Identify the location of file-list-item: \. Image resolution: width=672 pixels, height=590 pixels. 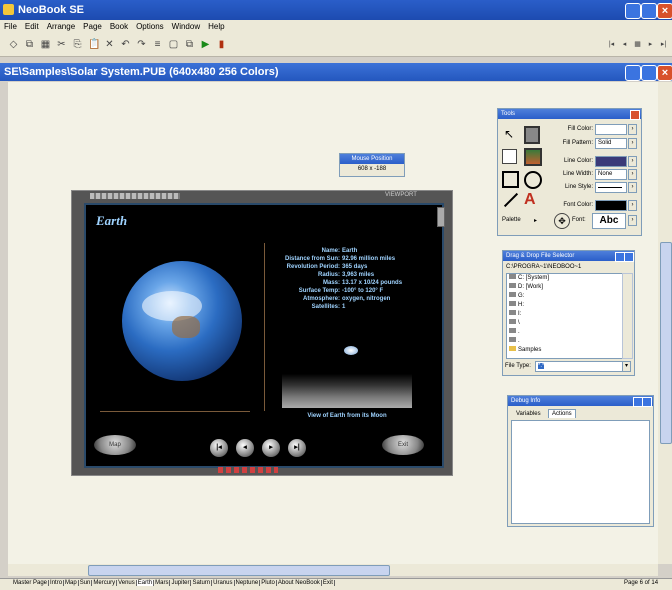
(564, 323).